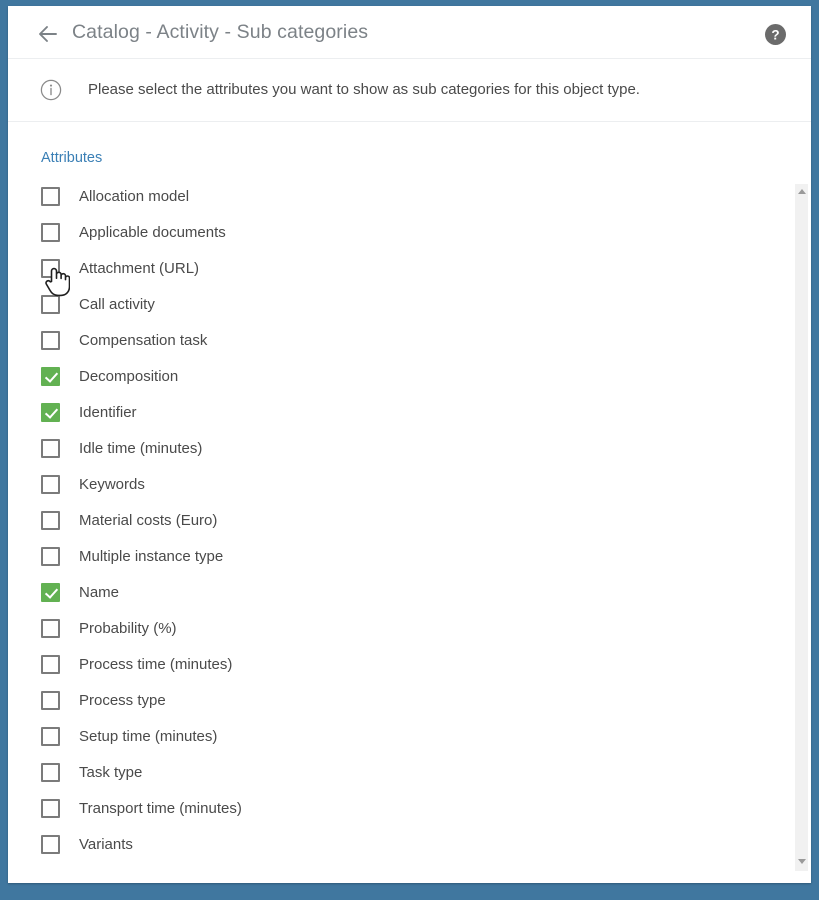 Image resolution: width=819 pixels, height=900 pixels. I want to click on attribute-row: Variants, so click(403, 844).